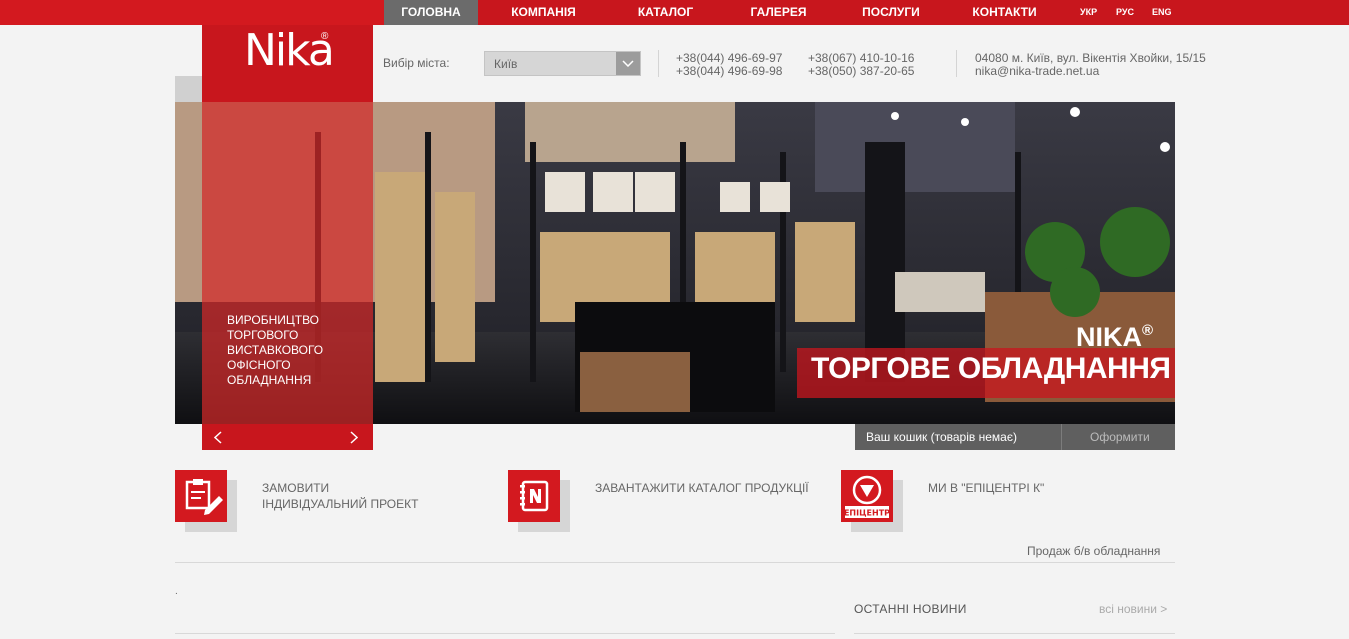 The height and width of the screenshot is (639, 1349). I want to click on download-catalog-tile, so click(534, 496).